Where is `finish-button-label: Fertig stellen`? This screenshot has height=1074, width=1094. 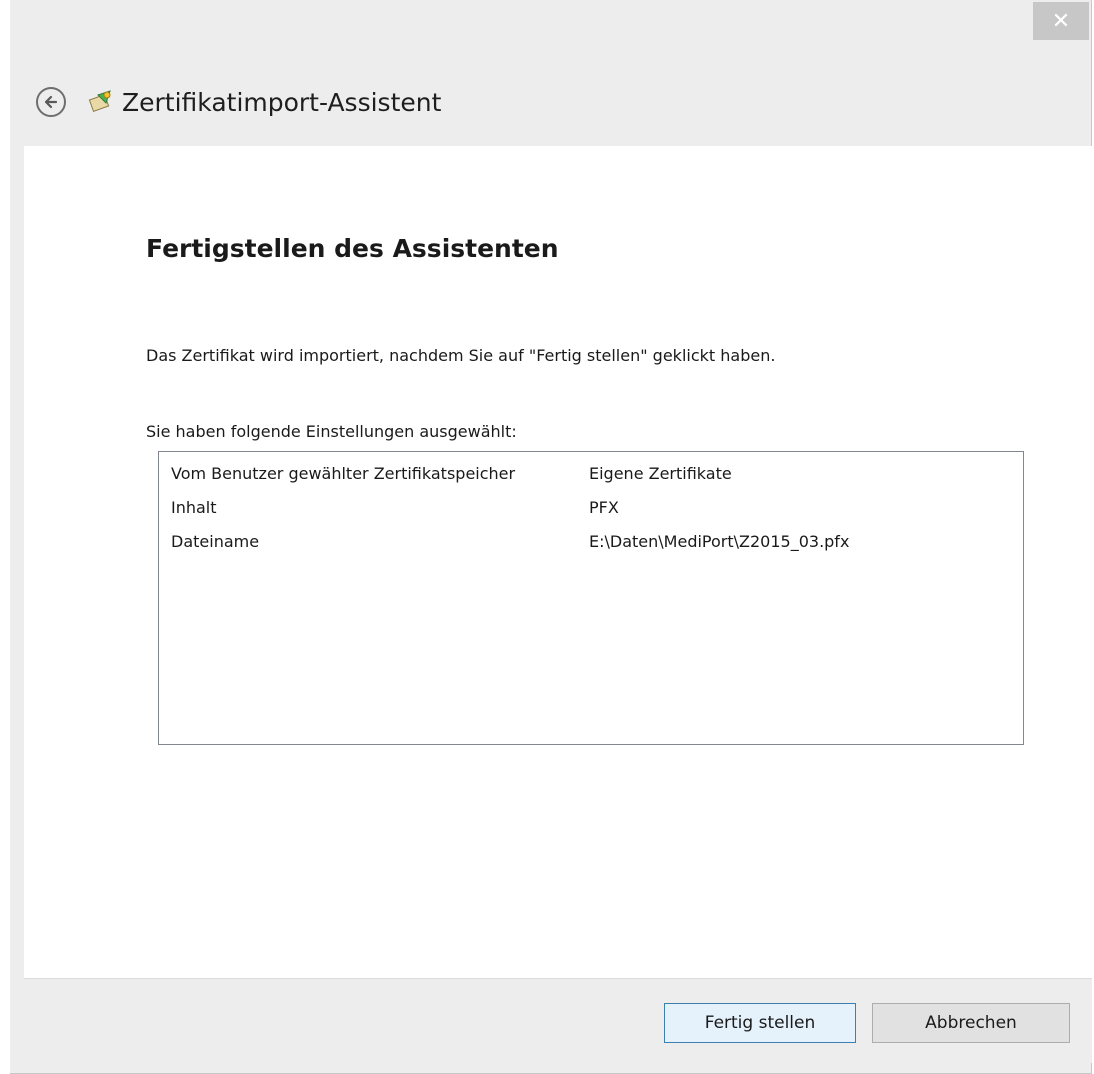 finish-button-label: Fertig stellen is located at coordinates (760, 1023).